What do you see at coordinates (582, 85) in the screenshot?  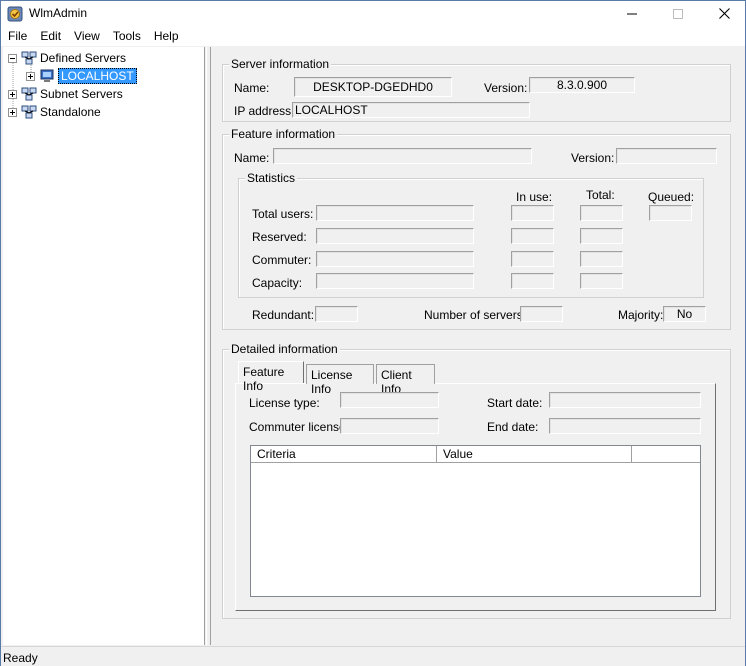 I see `server-version-field: 8.3.0.900` at bounding box center [582, 85].